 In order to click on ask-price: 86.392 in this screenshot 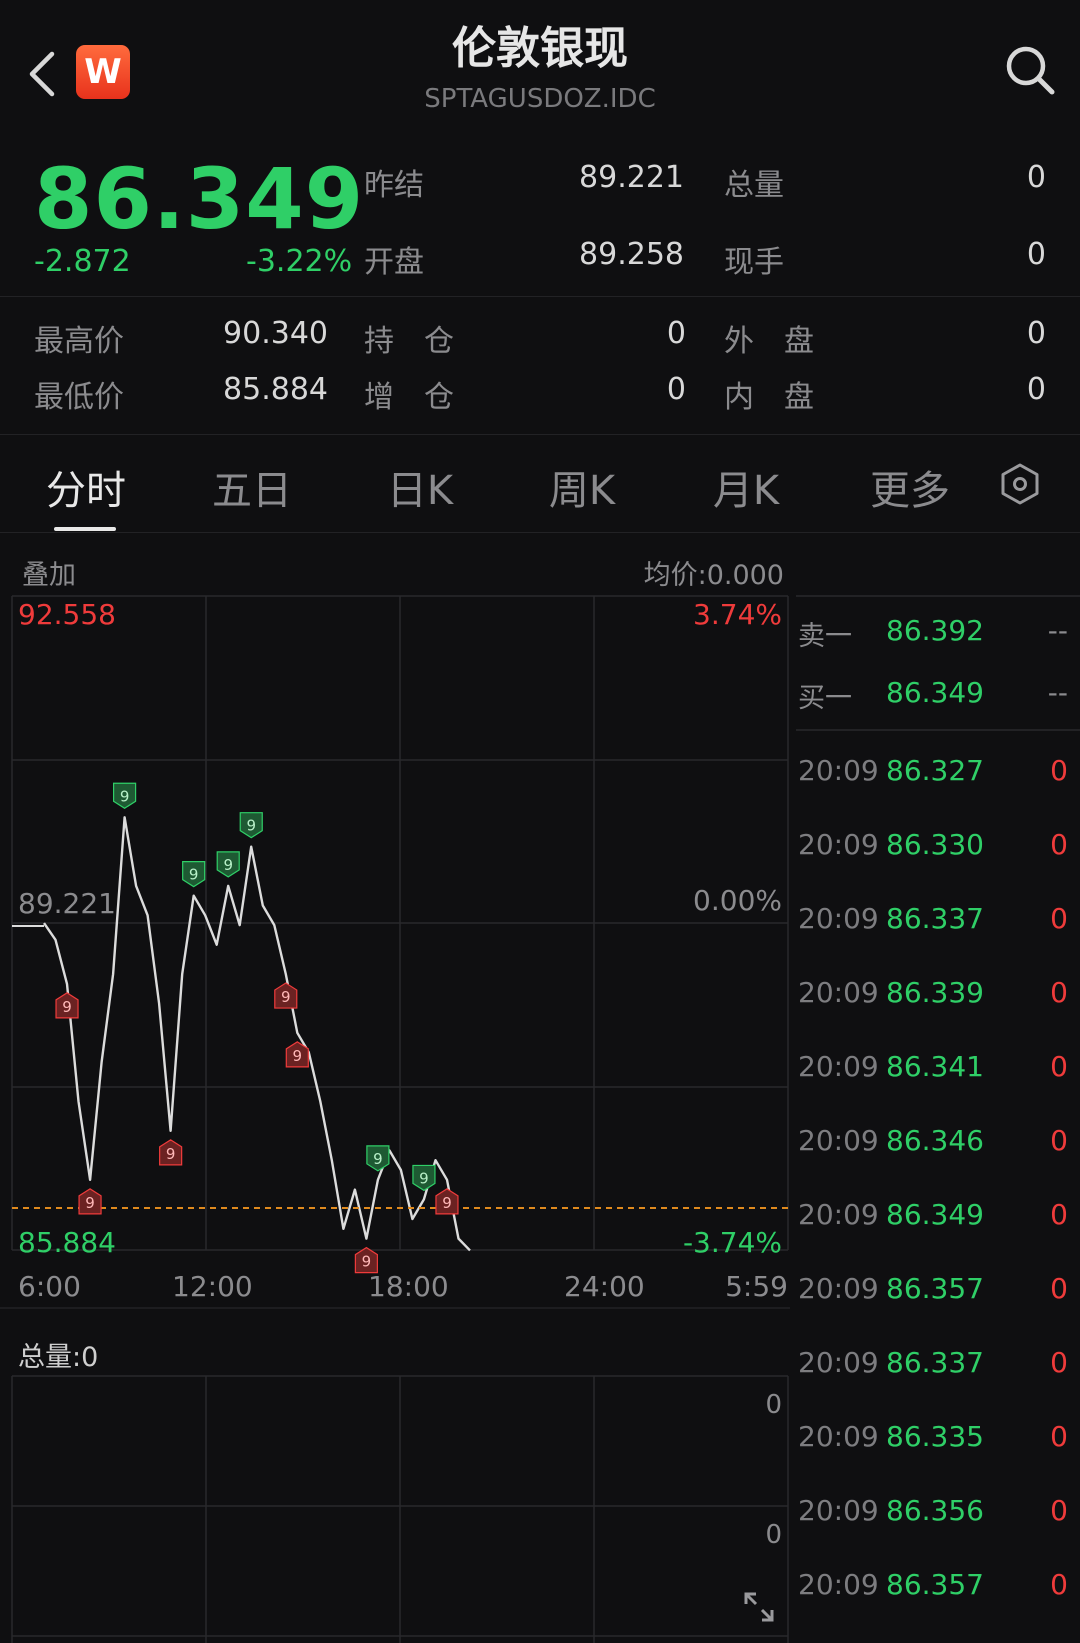, I will do `click(935, 630)`.